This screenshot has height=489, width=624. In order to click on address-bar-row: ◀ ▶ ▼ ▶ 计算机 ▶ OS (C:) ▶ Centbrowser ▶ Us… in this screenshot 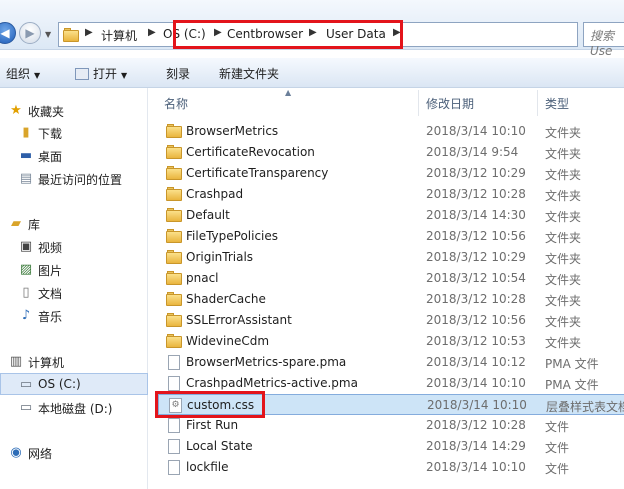, I will do `click(312, 29)`.